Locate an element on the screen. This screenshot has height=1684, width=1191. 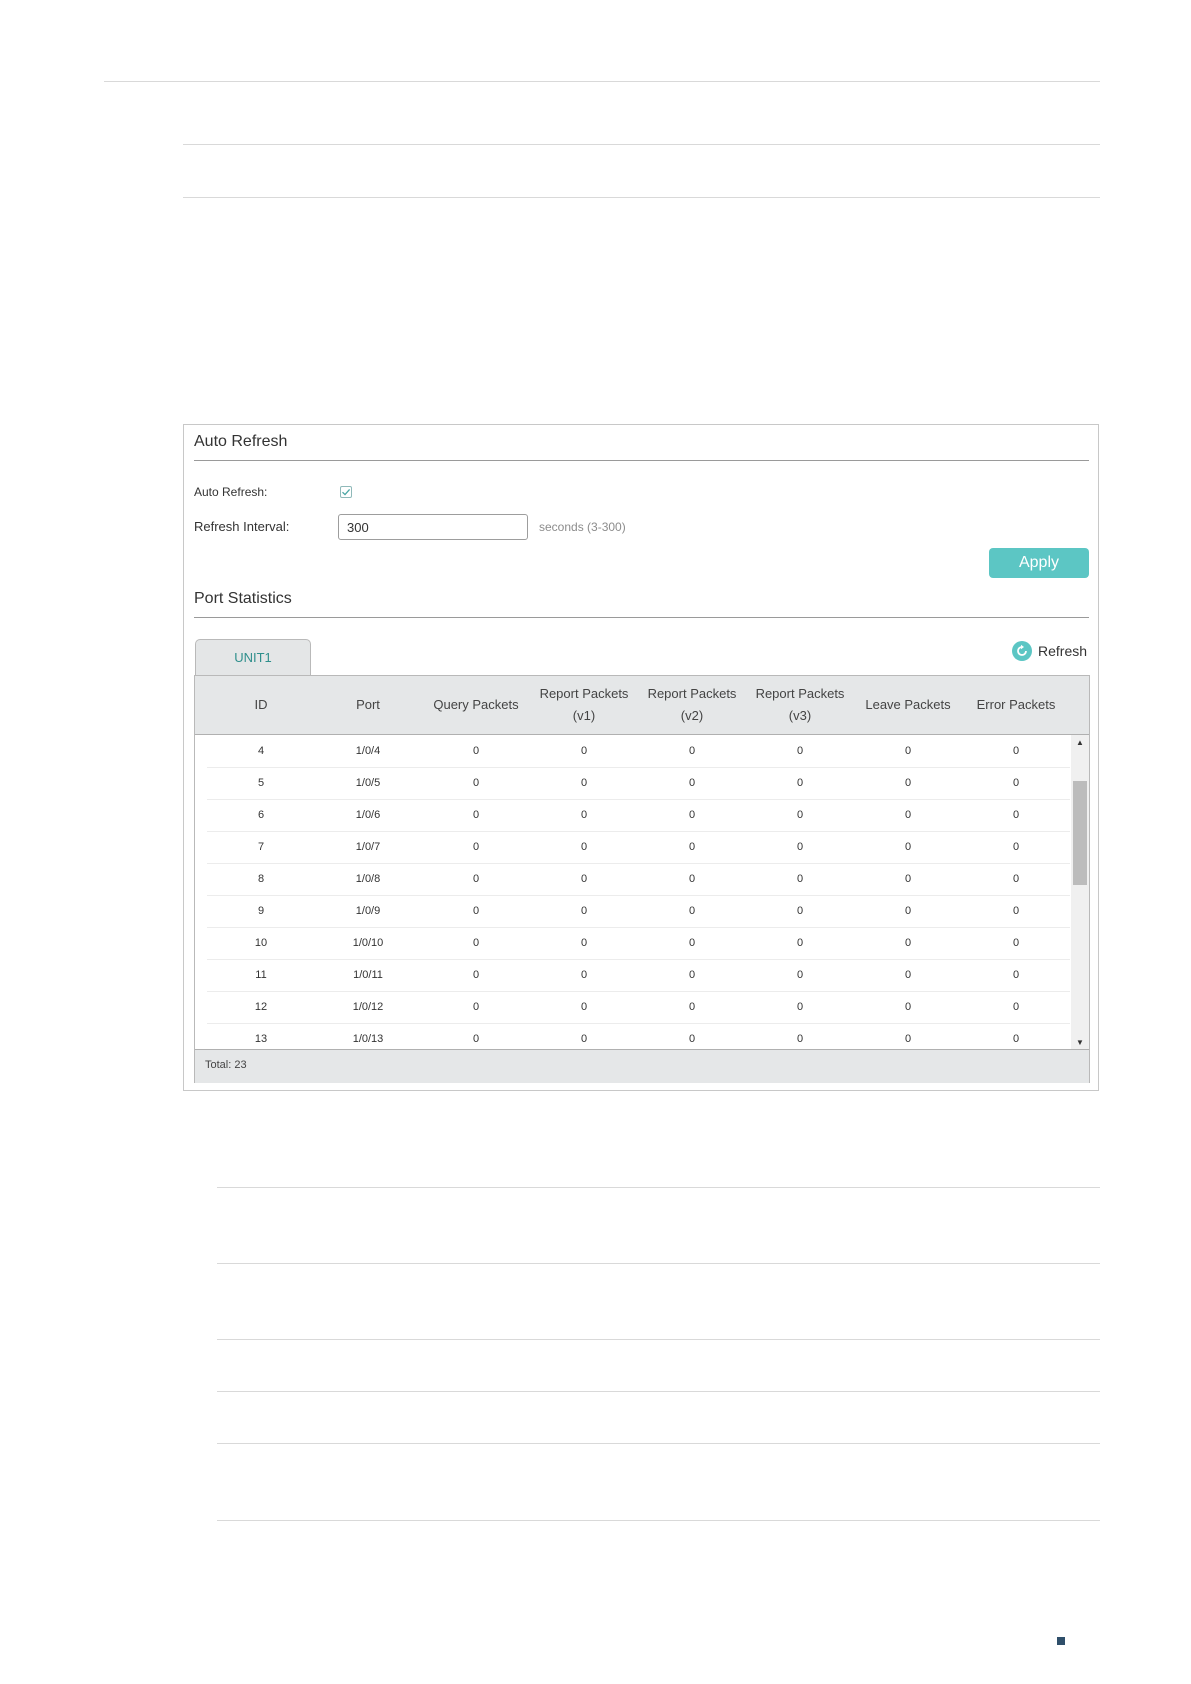
table-cell: 1/0/4 is located at coordinates (368, 751).